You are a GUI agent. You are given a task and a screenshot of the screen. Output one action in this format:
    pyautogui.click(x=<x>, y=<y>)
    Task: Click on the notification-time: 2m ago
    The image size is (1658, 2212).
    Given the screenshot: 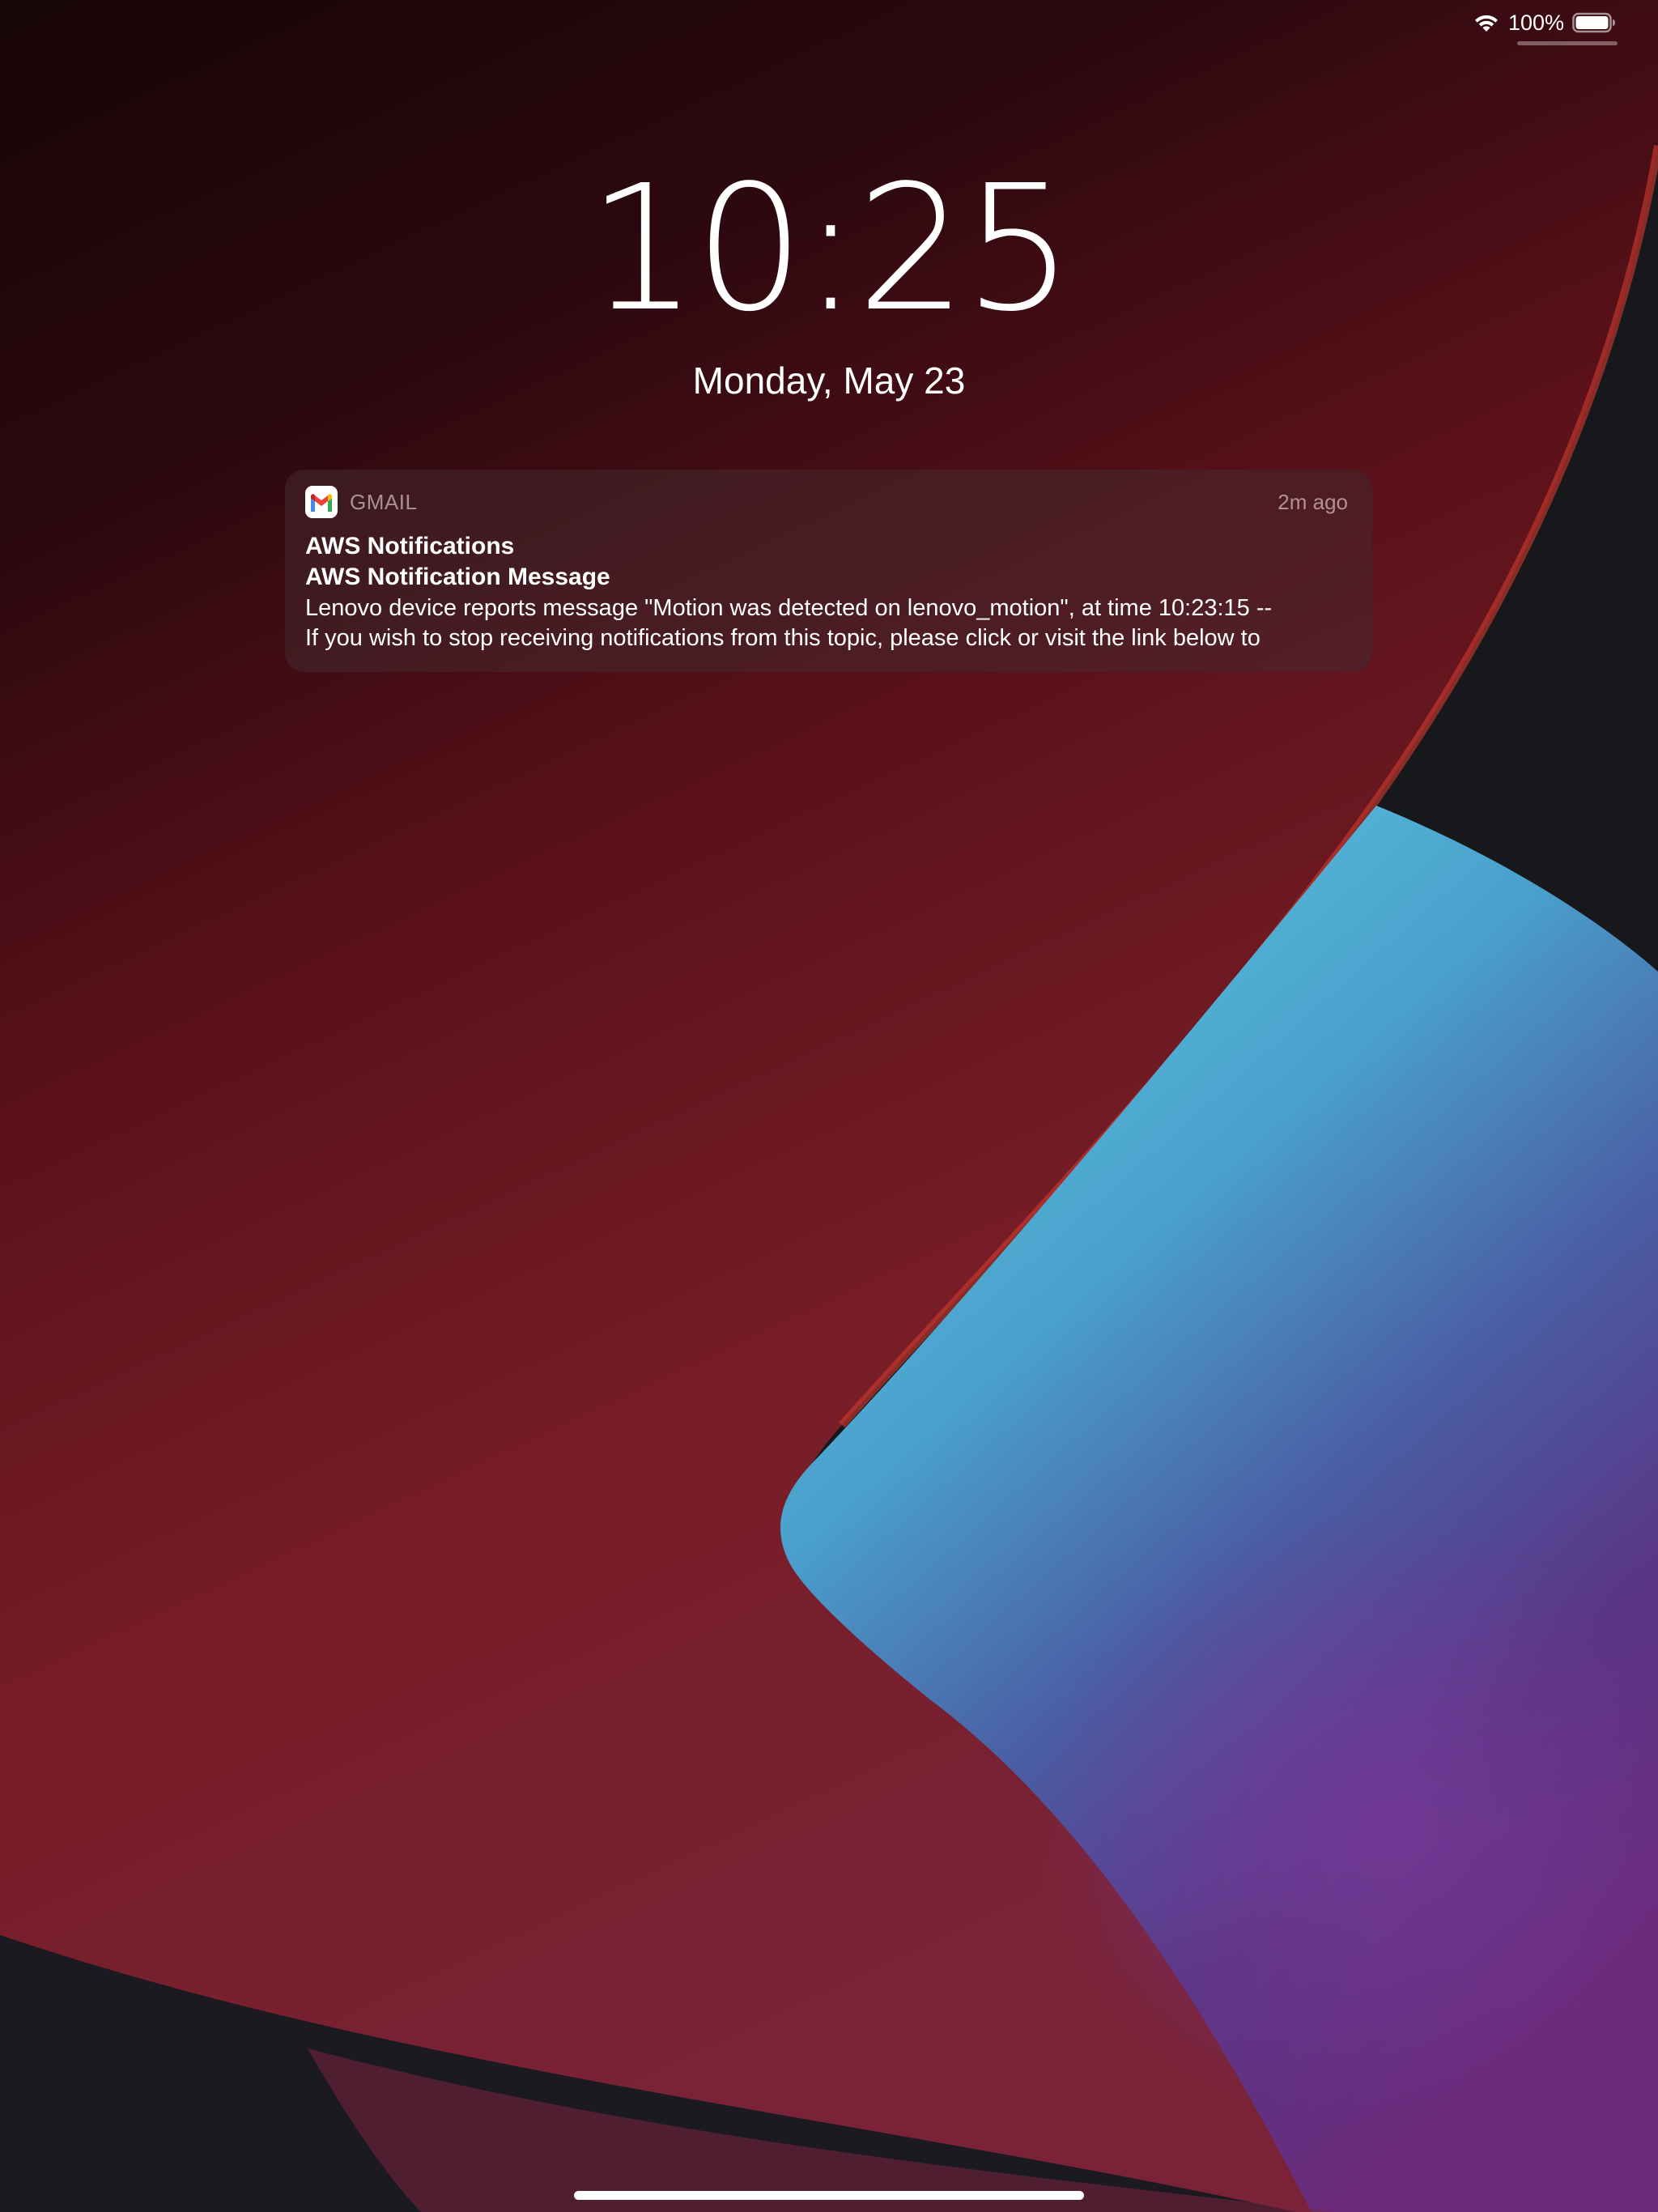 What is the action you would take?
    pyautogui.click(x=1313, y=502)
    